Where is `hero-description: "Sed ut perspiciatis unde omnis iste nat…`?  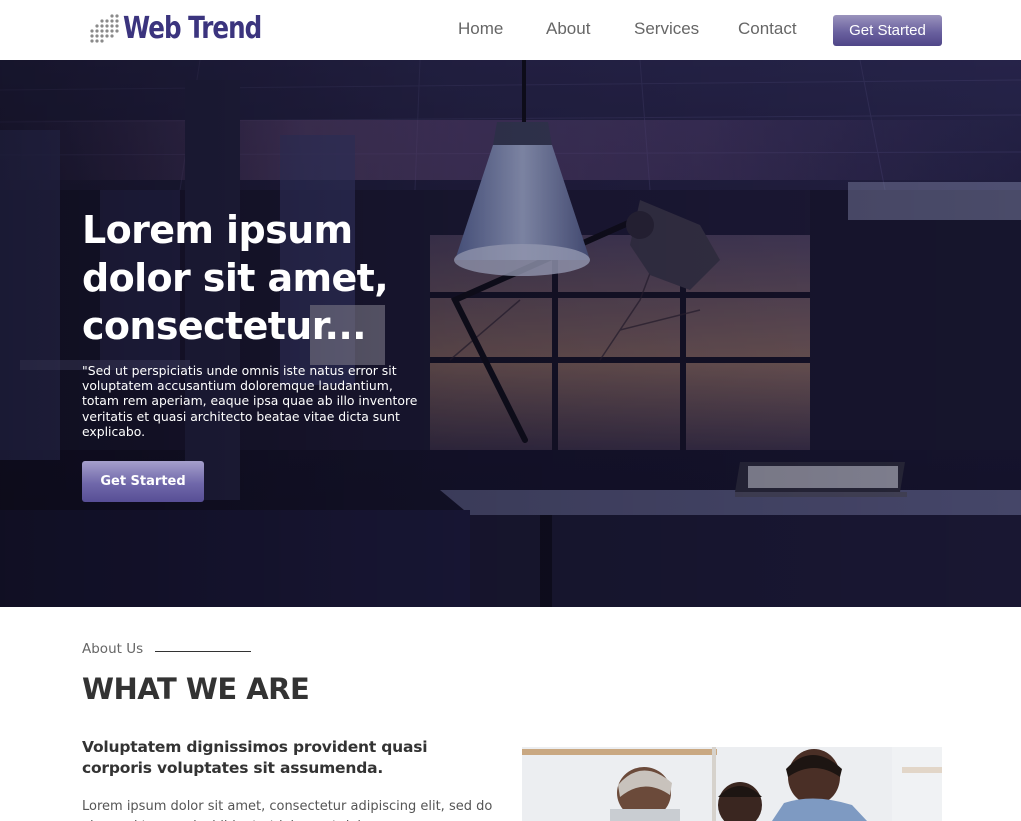 hero-description: "Sed ut perspiciatis unde omnis iste nat… is located at coordinates (250, 401).